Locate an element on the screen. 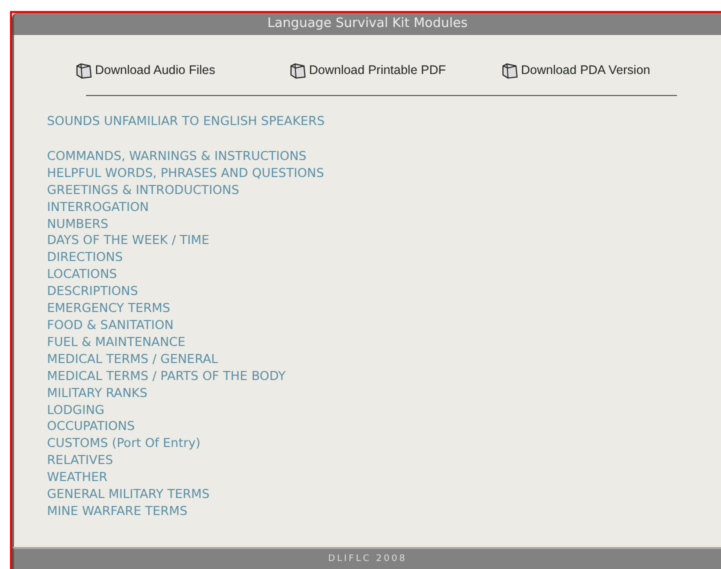 The height and width of the screenshot is (569, 721). module-link: NUMBERS is located at coordinates (77, 224).